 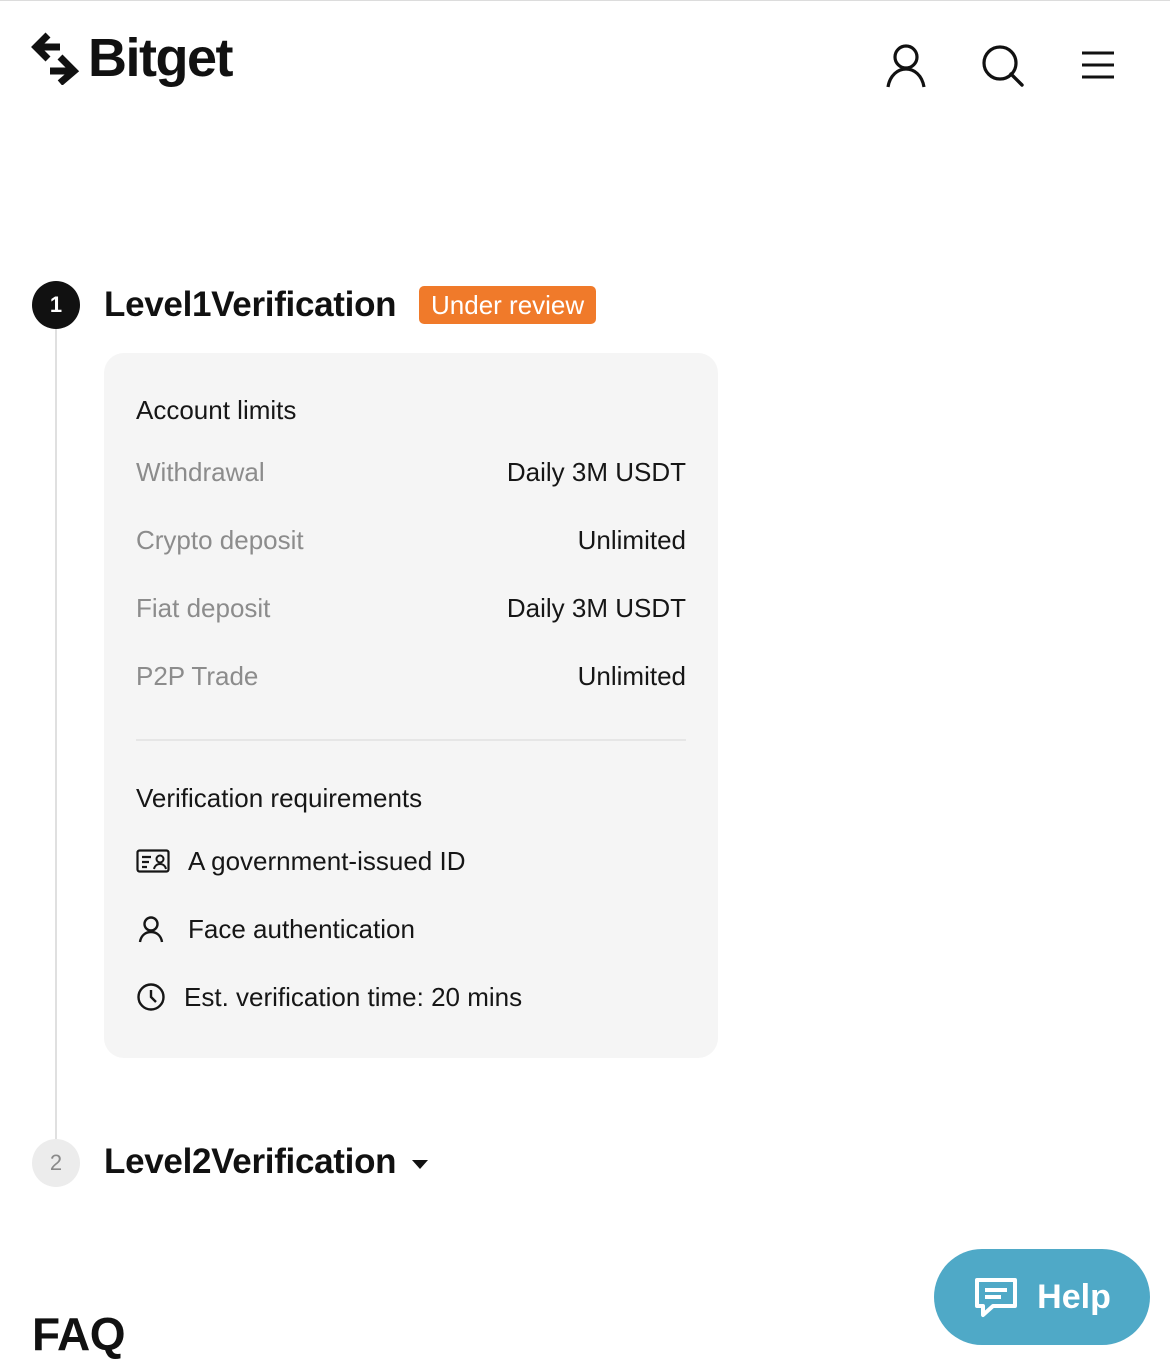 What do you see at coordinates (1002, 65) in the screenshot?
I see `search-icon` at bounding box center [1002, 65].